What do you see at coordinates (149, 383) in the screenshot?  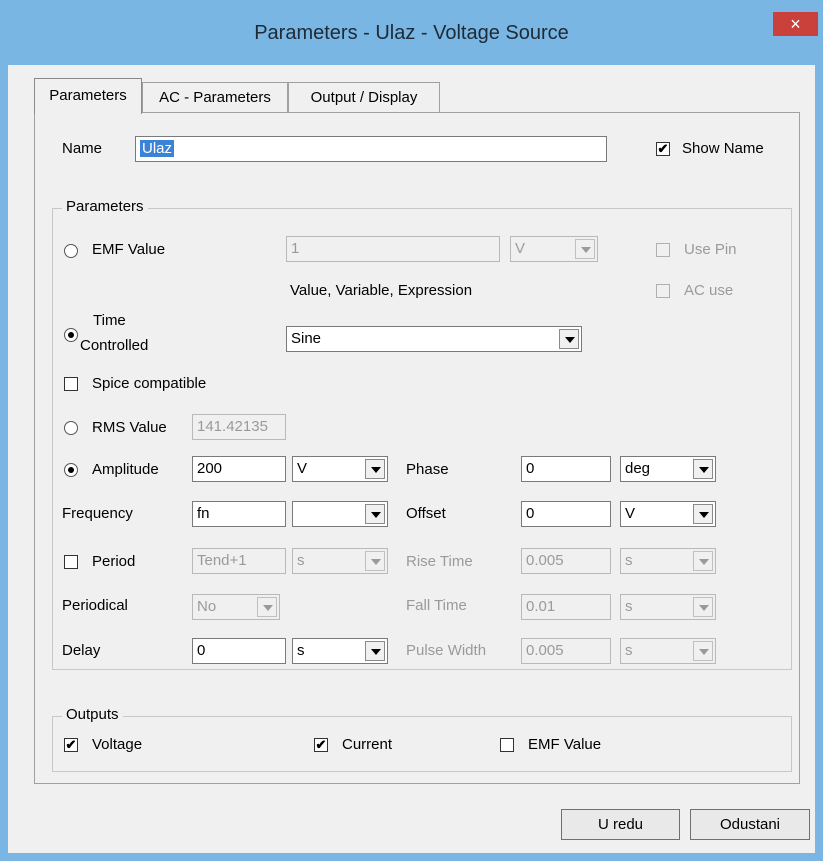 I see `spice-compatible-label: Spice compatible` at bounding box center [149, 383].